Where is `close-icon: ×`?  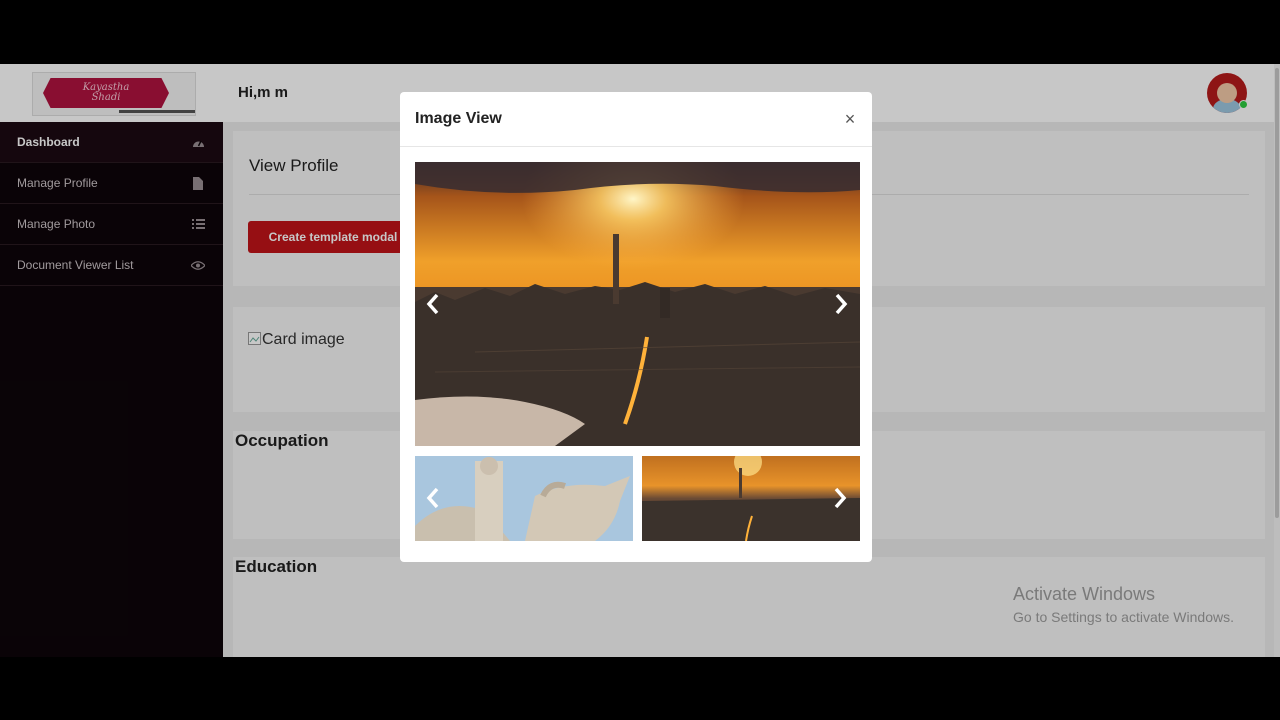
close-icon: × is located at coordinates (850, 119).